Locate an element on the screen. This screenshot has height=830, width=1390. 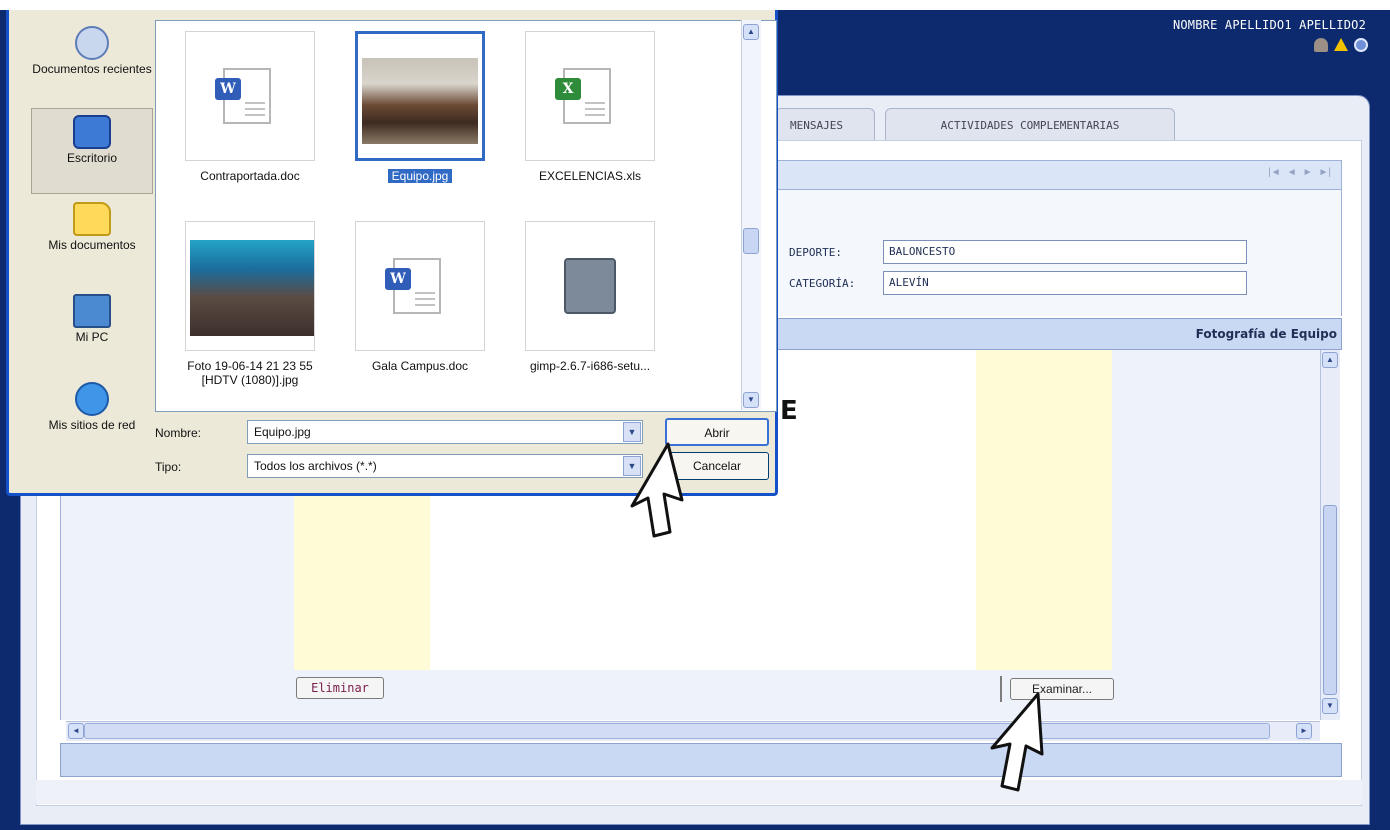
installer-icon is located at coordinates (590, 286).